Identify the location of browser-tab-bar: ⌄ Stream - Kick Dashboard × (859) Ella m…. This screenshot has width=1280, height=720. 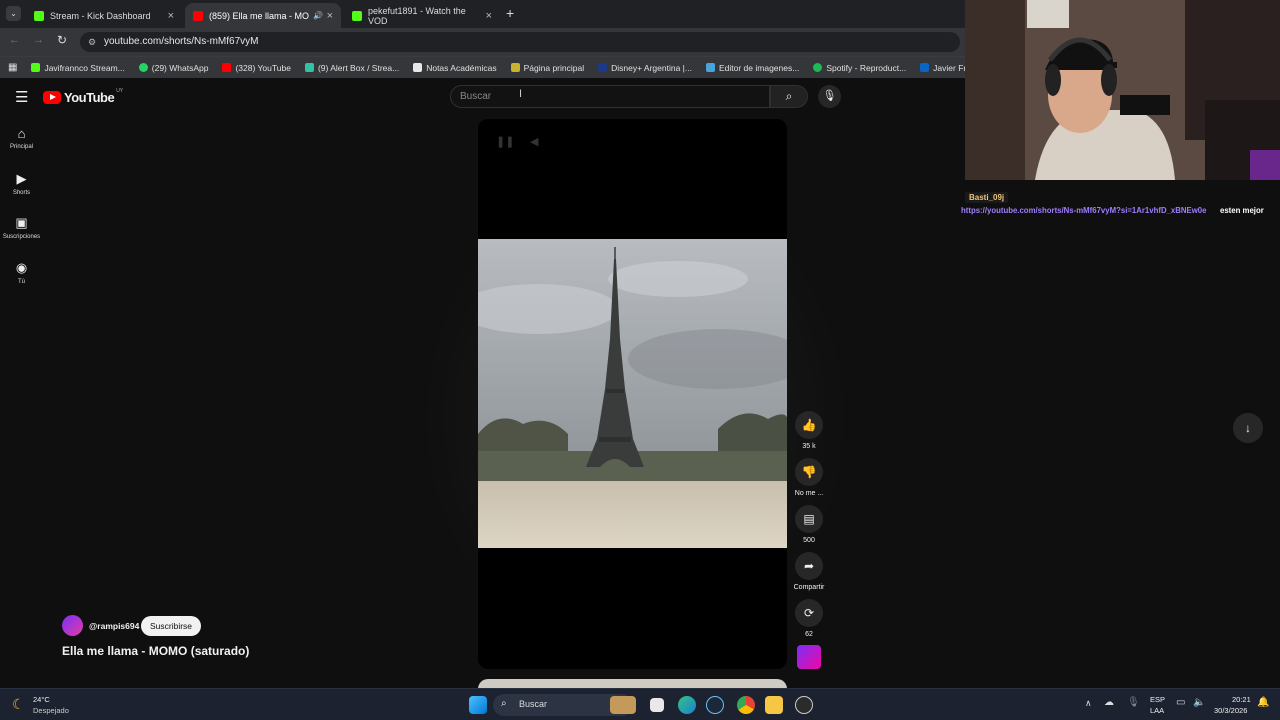
(482, 14).